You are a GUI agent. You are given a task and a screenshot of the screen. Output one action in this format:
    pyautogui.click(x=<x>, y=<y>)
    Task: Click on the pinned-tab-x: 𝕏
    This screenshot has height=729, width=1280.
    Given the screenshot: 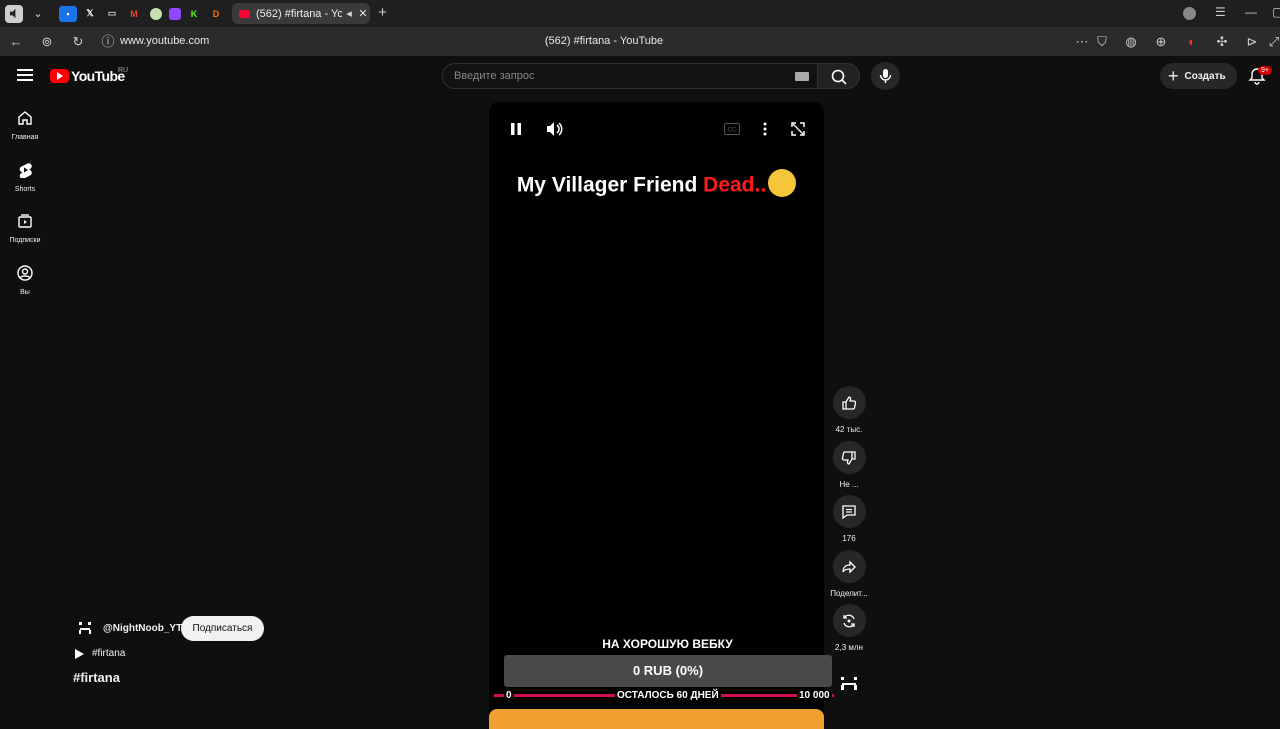 What is the action you would take?
    pyautogui.click(x=90, y=14)
    